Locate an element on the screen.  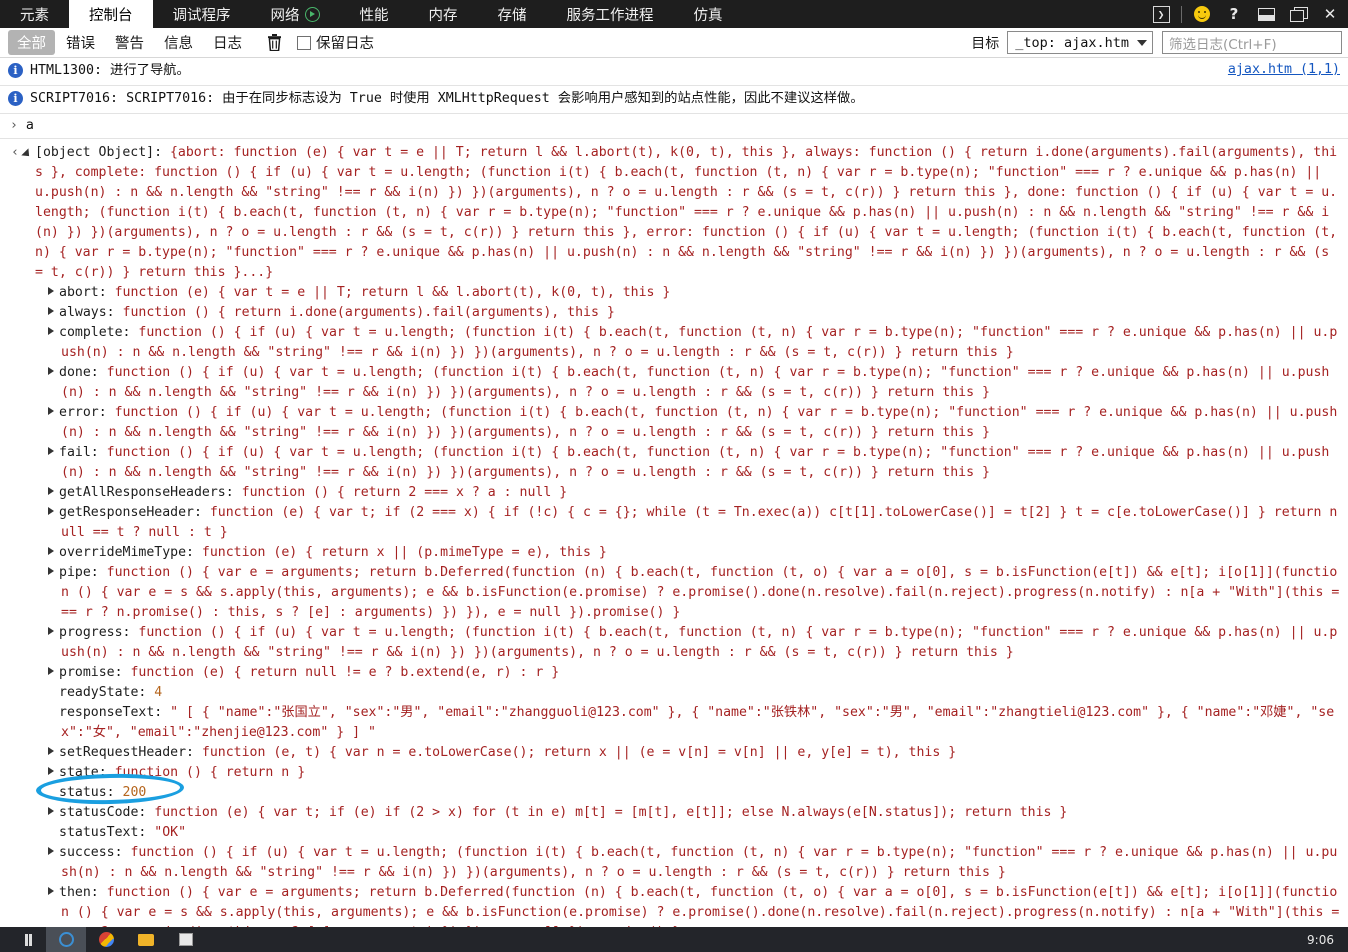
property-key: promise: is located at coordinates (95, 672).